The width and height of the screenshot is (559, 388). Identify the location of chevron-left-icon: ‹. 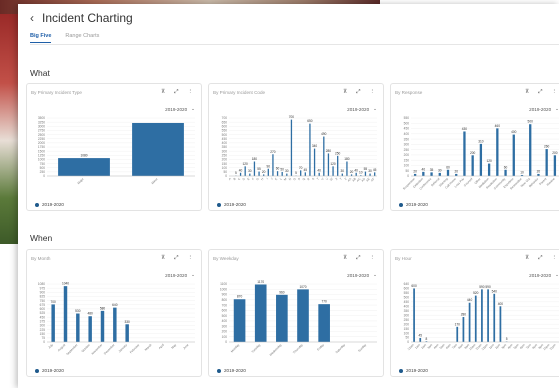
(32, 18).